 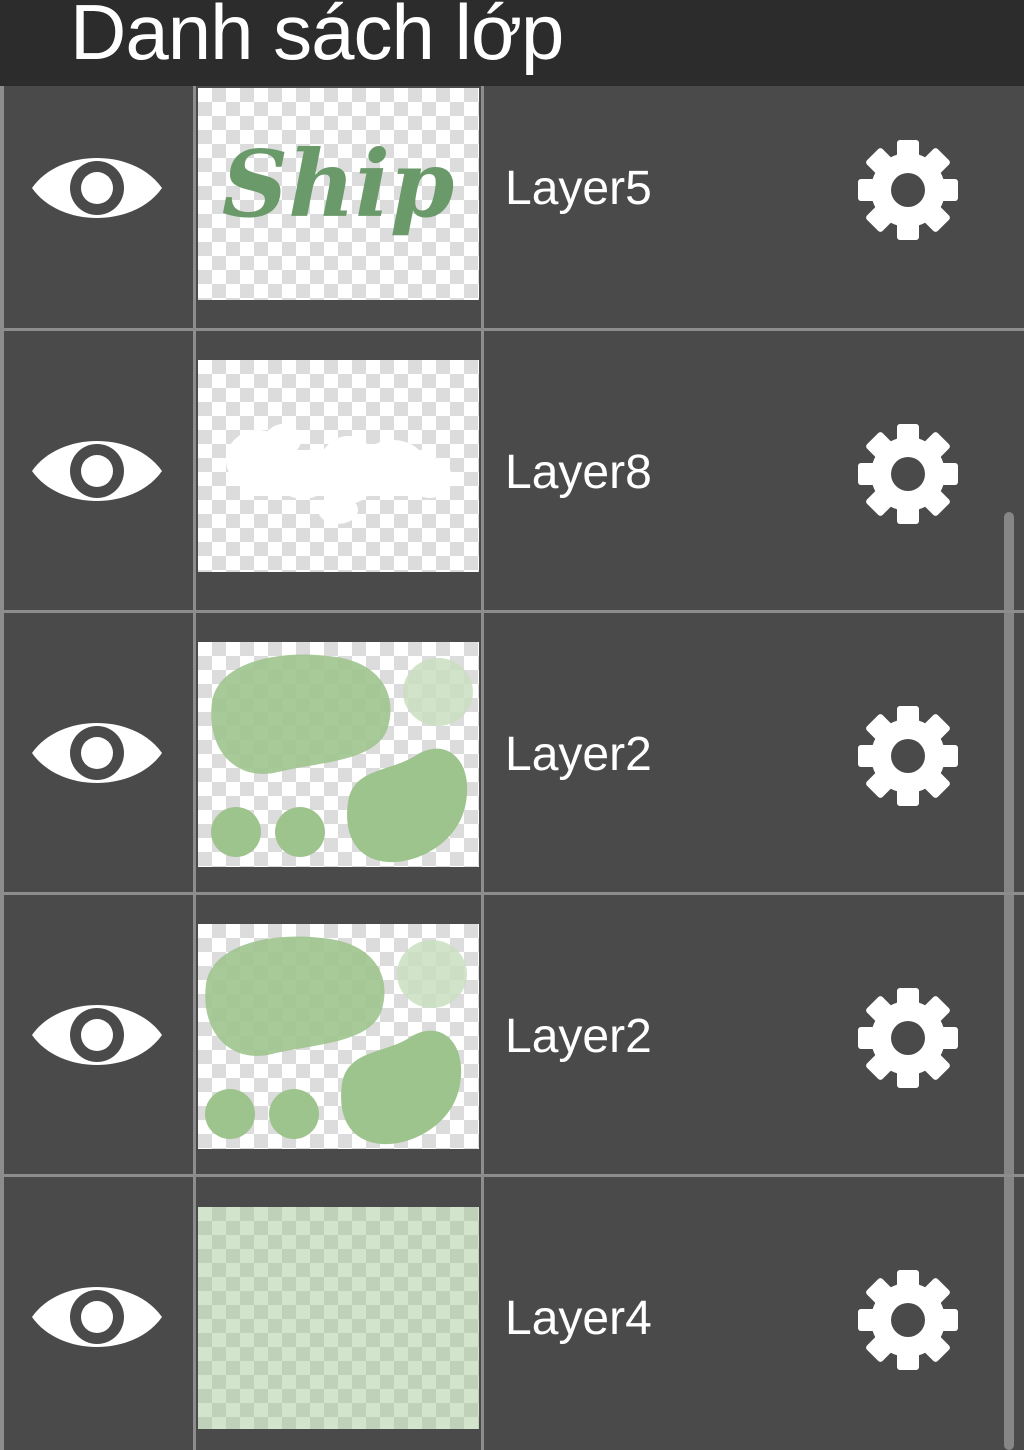 I want to click on light-green-fill-image, so click(x=338, y=1318).